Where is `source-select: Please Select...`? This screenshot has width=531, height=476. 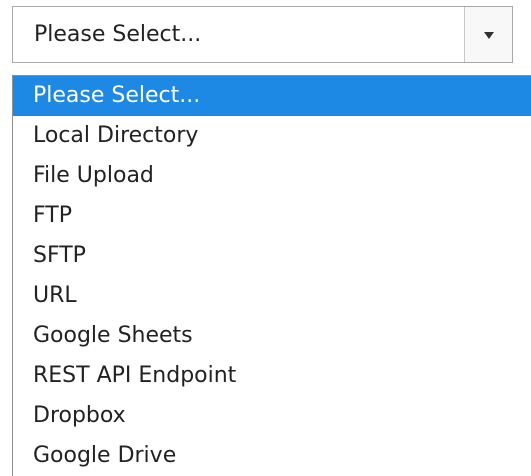
source-select: Please Select... is located at coordinates (262, 34).